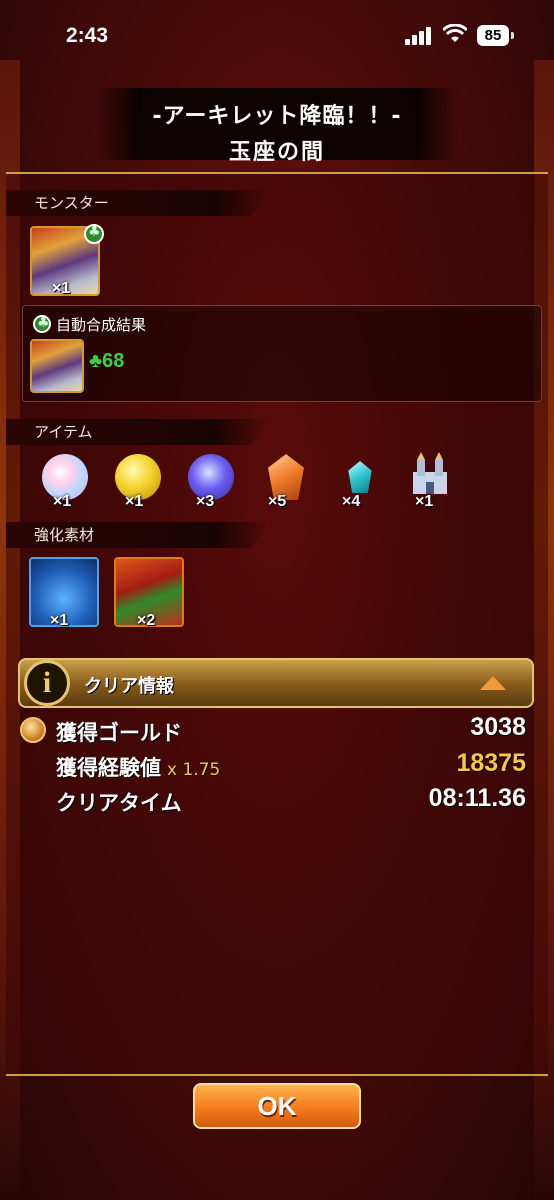 This screenshot has height=1200, width=554. What do you see at coordinates (276, 152) in the screenshot?
I see `stage-subtitle: 玉座の間` at bounding box center [276, 152].